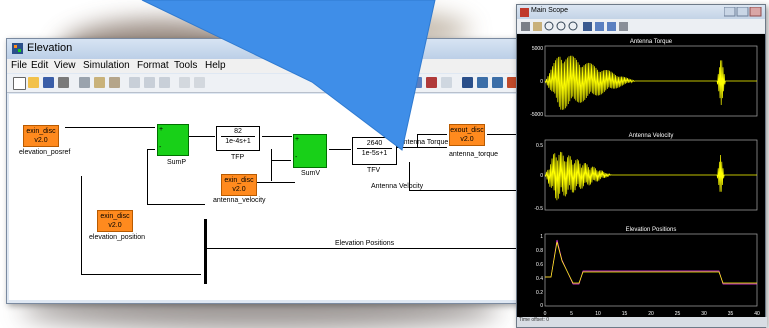 Image resolution: width=769 pixels, height=328 pixels. I want to click on params-icon, so click(537, 26).